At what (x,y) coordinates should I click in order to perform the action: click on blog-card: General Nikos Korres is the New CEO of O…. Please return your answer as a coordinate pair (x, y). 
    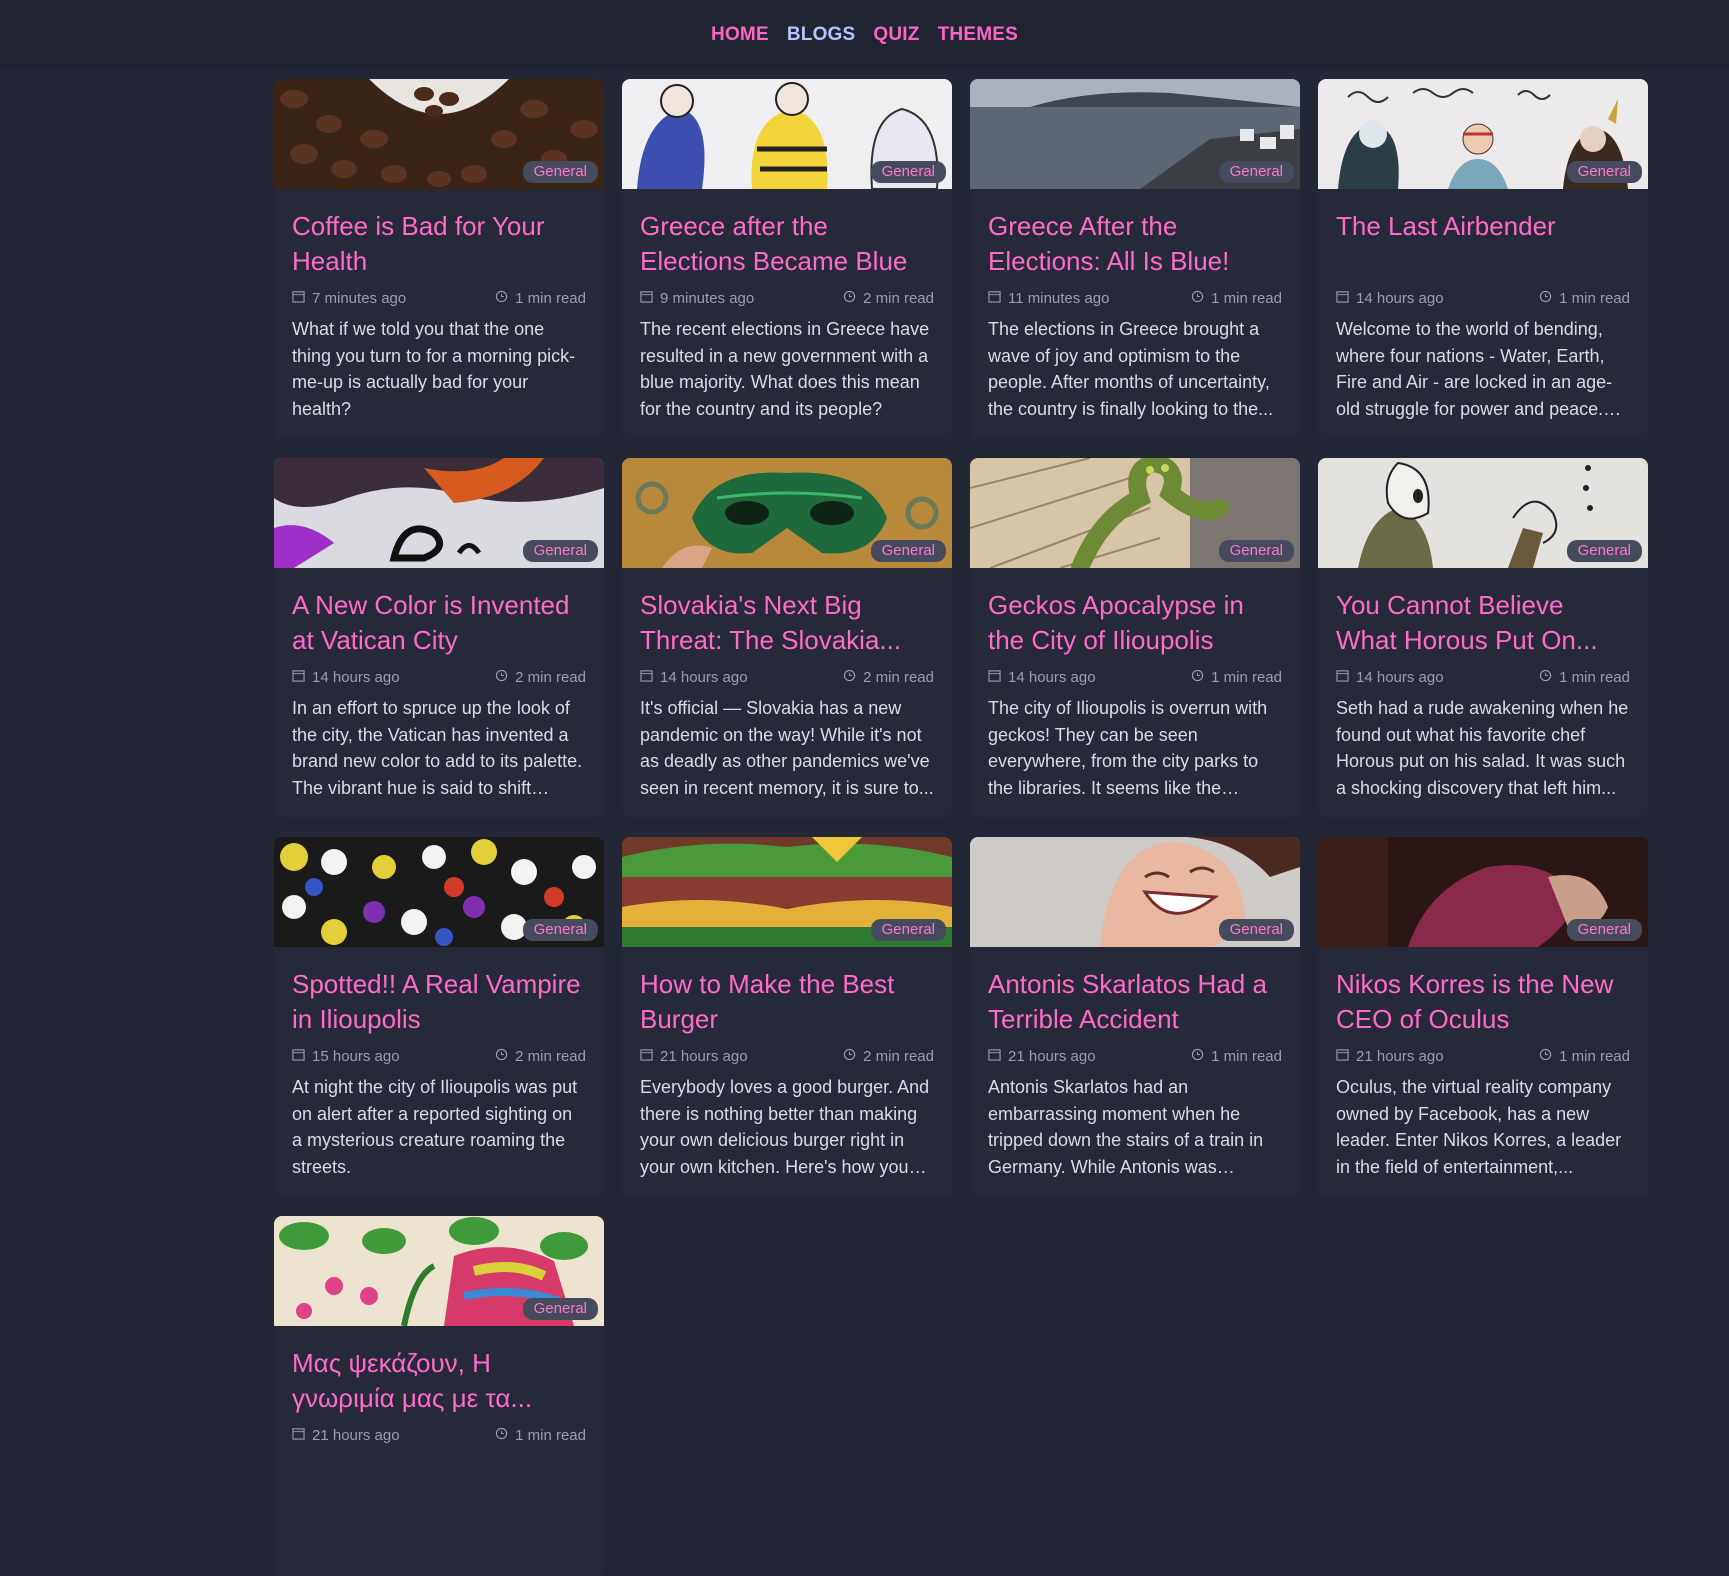
    Looking at the image, I should click on (1483, 1017).